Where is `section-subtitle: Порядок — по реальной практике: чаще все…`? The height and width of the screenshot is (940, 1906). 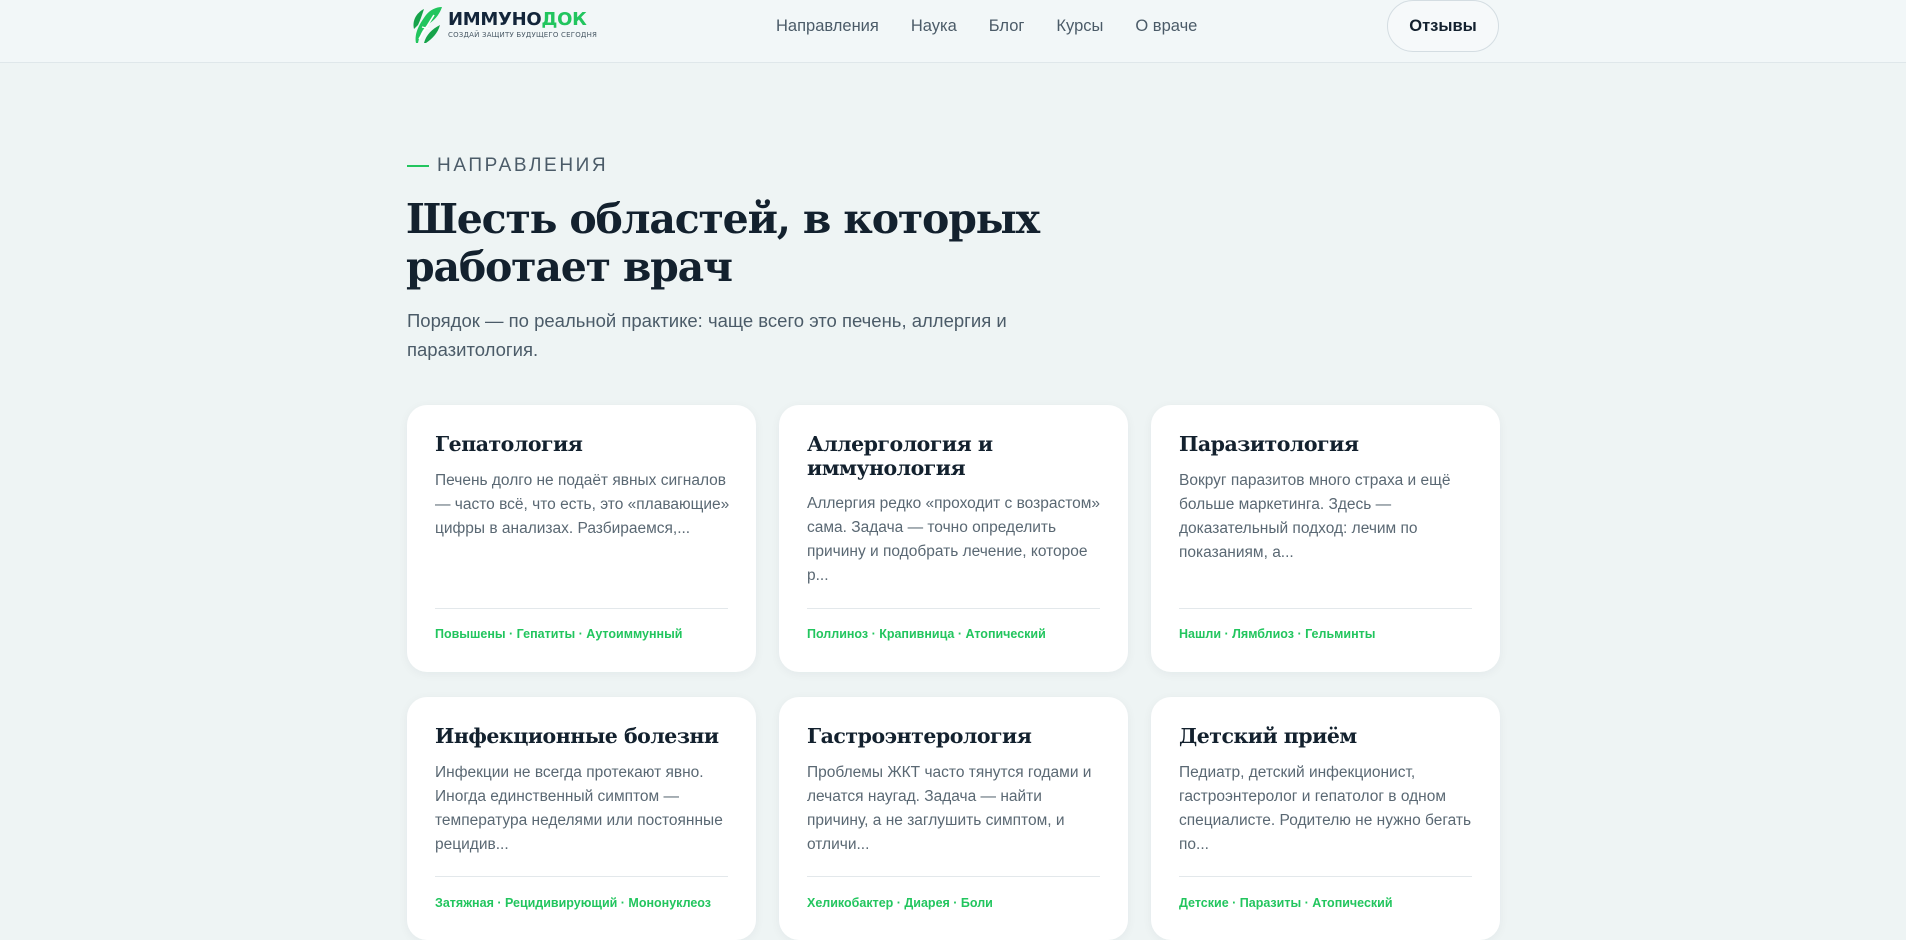 section-subtitle: Порядок — по реальной практике: чаще все… is located at coordinates (707, 335).